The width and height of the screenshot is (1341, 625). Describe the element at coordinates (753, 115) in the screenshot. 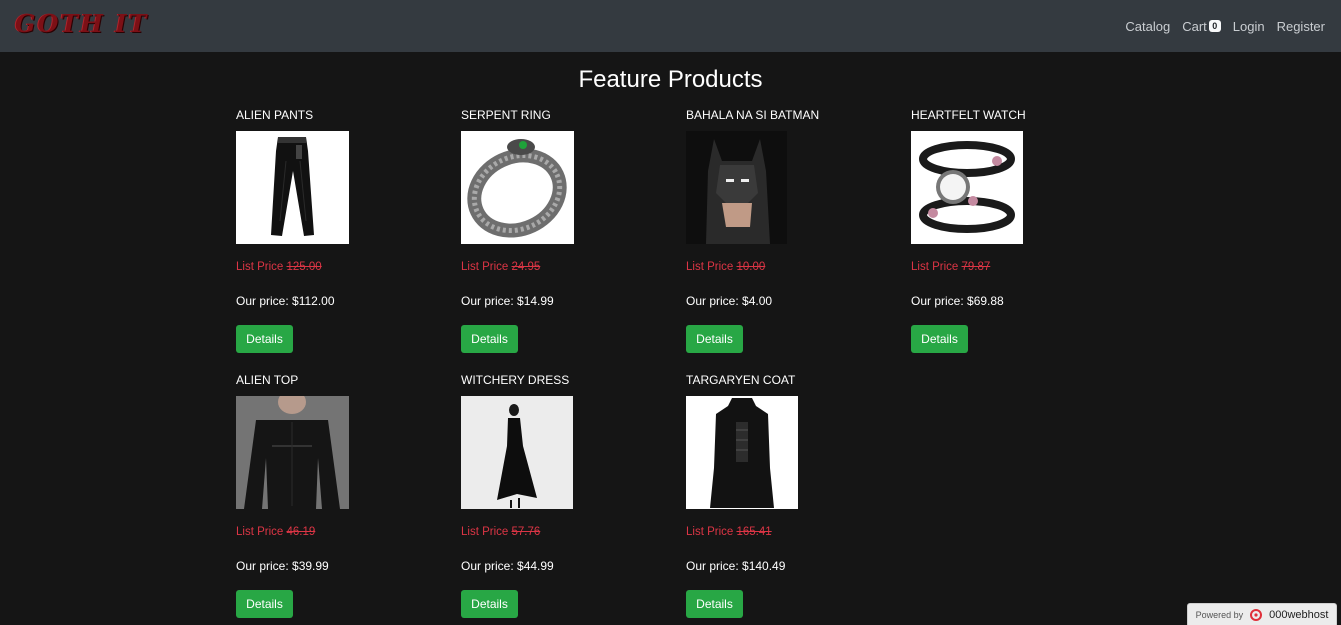

I see `product-name: BAHALA NA SI BATMAN` at that location.